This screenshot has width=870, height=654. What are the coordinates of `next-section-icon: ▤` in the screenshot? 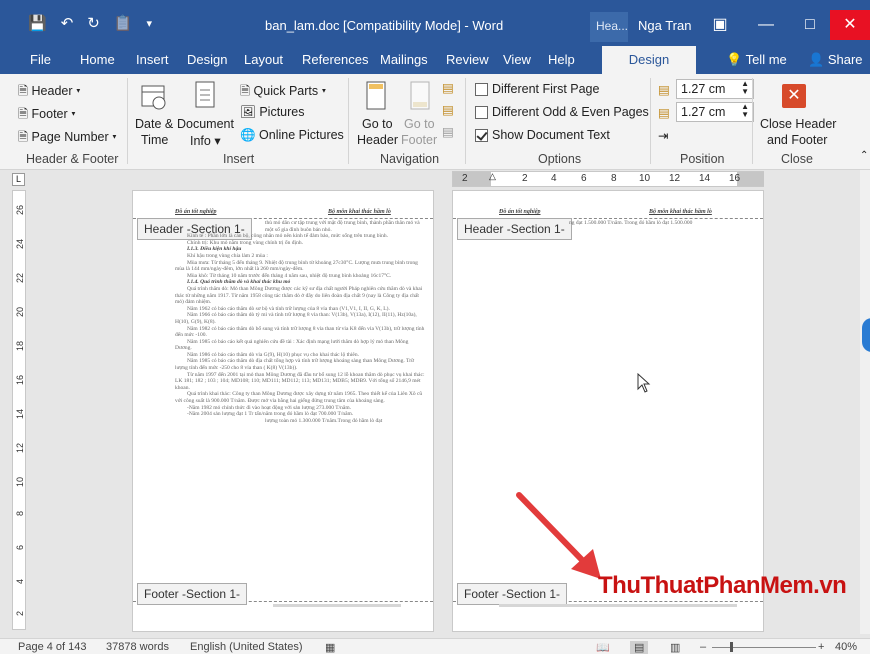 It's located at (448, 109).